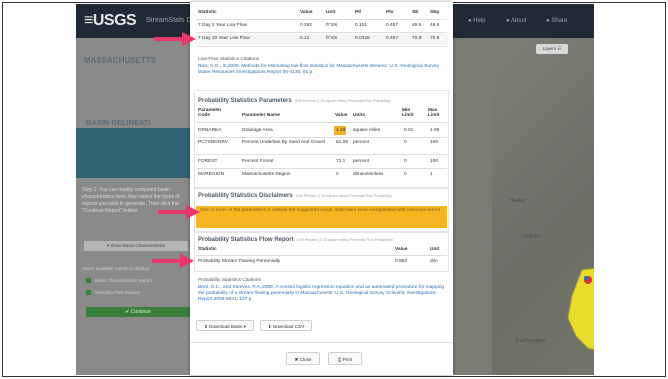 The height and width of the screenshot is (379, 668). Describe the element at coordinates (556, 21) in the screenshot. I see `share-link: ● Share` at that location.